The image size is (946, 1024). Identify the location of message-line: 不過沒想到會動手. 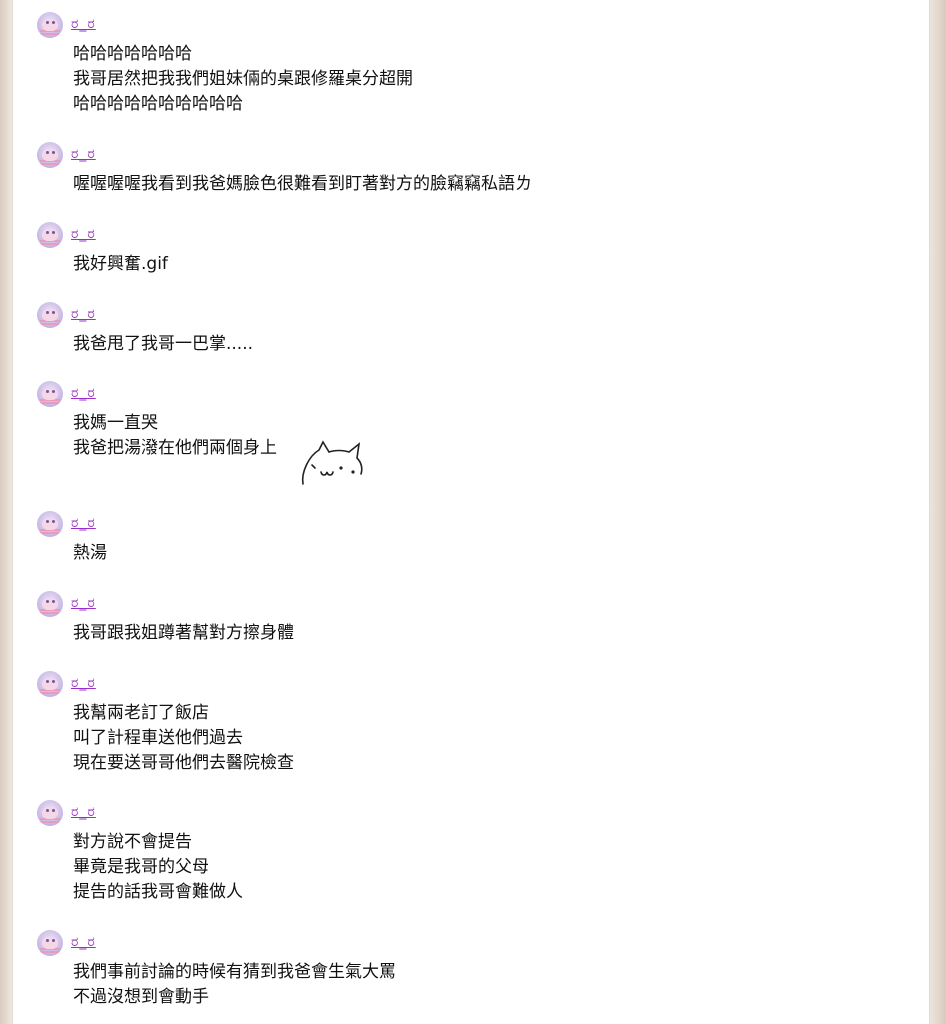
(141, 997).